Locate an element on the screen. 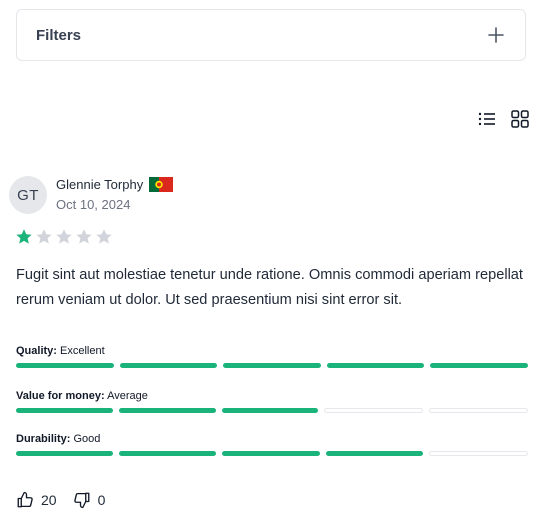 The image size is (542, 518). rating-name: Value for money: is located at coordinates (60, 396).